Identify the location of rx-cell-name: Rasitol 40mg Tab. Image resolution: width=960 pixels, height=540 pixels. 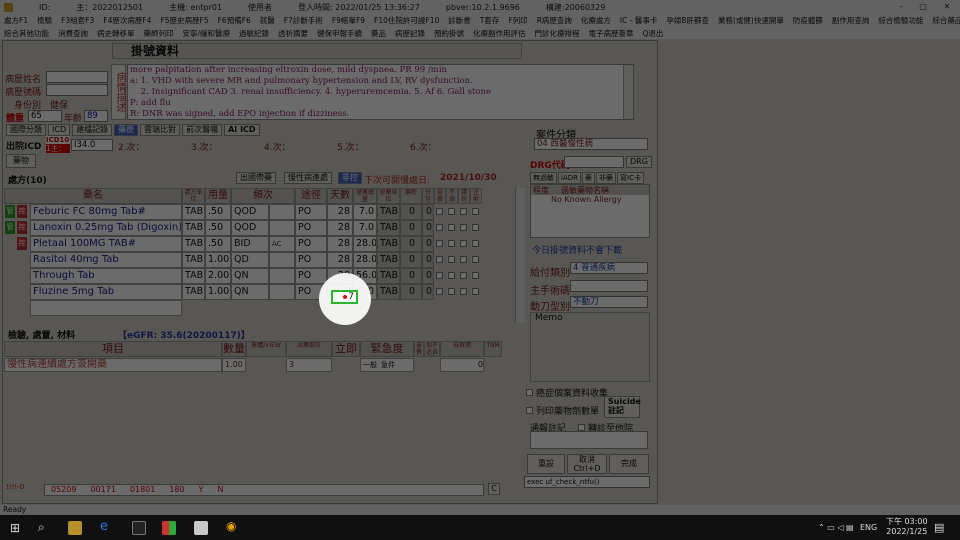
(106, 260).